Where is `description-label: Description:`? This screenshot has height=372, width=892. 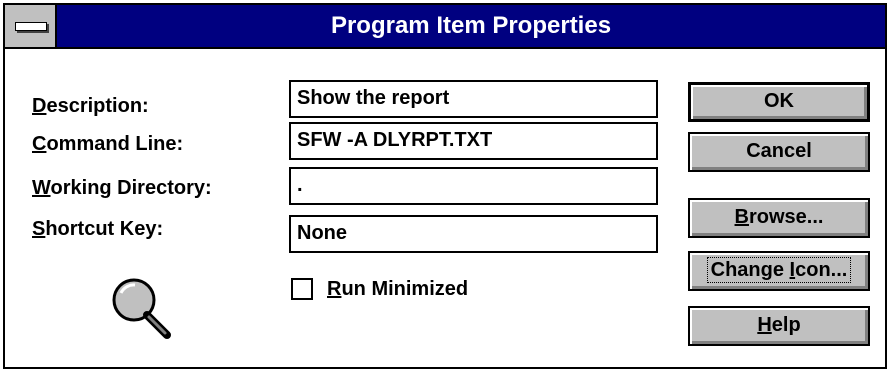 description-label: Description: is located at coordinates (90, 106).